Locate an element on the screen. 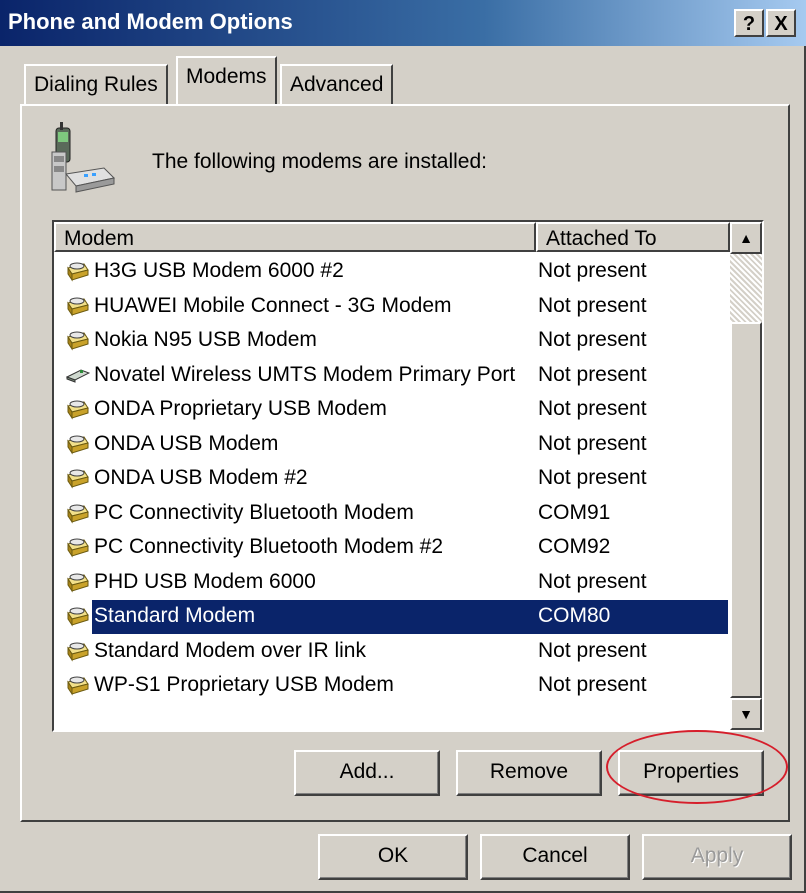  tab-advanced: Advanced is located at coordinates (337, 84).